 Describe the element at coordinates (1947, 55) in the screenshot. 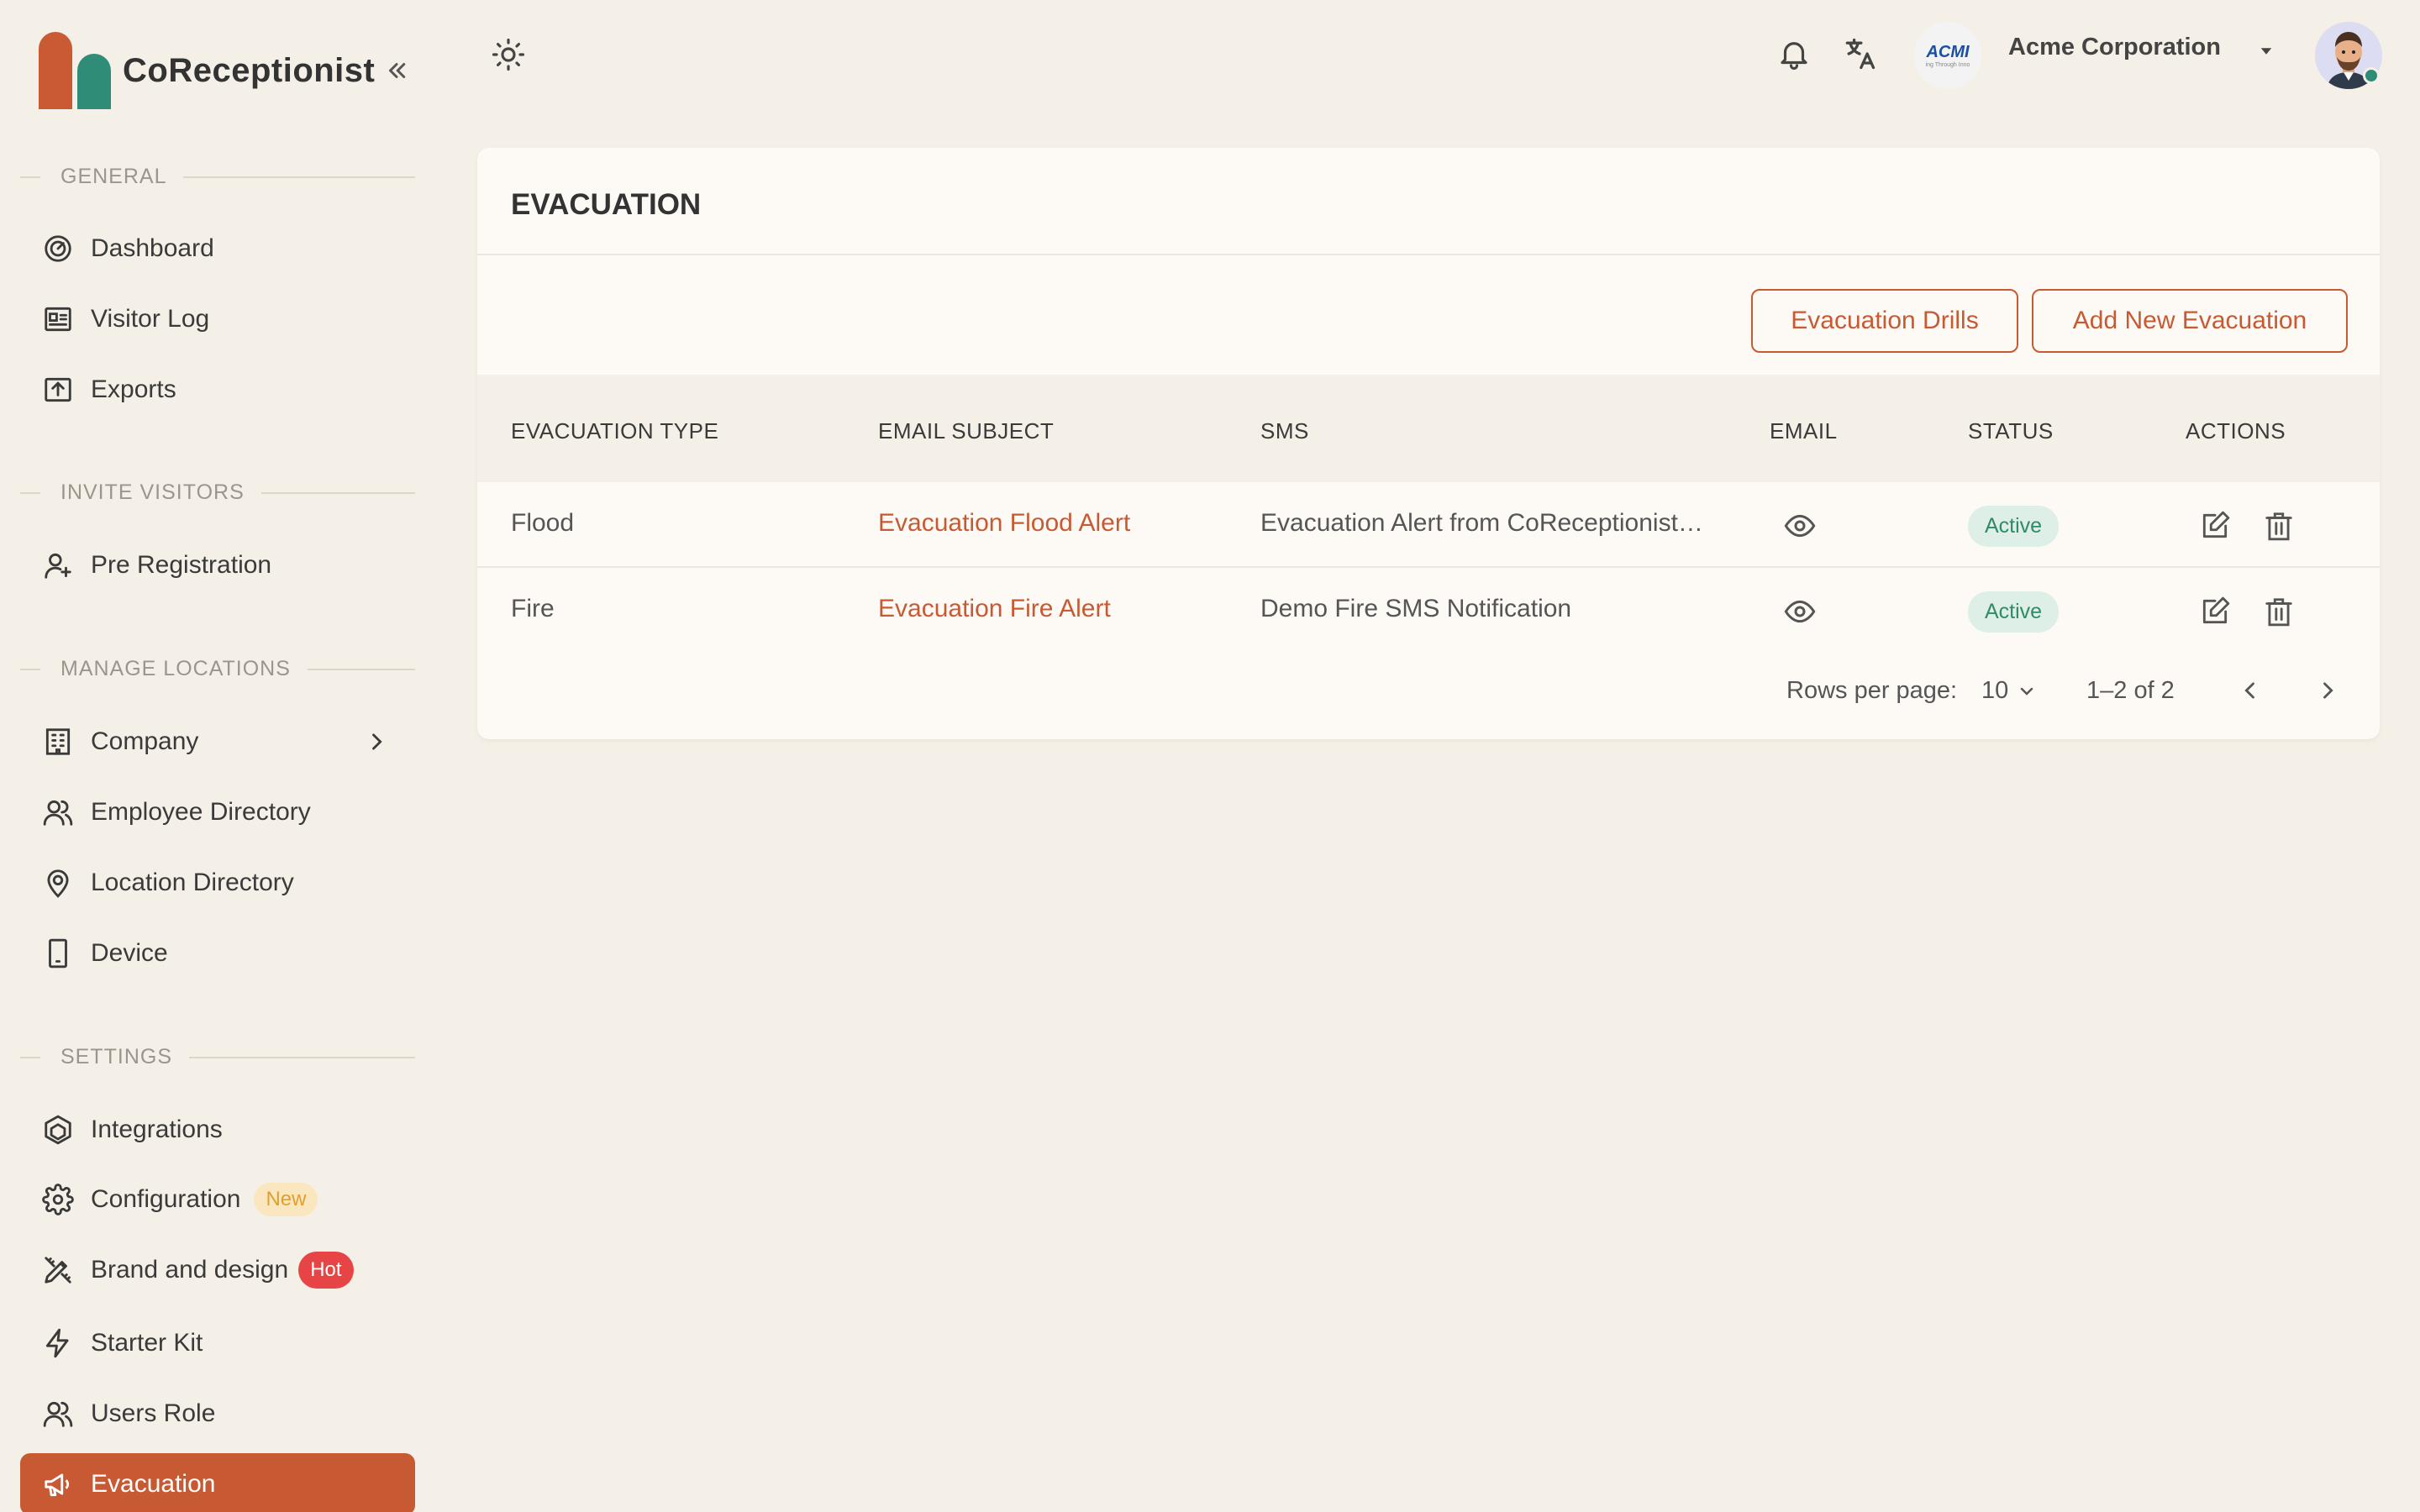

I see `company-logo: ACMI ing Through Inno` at that location.